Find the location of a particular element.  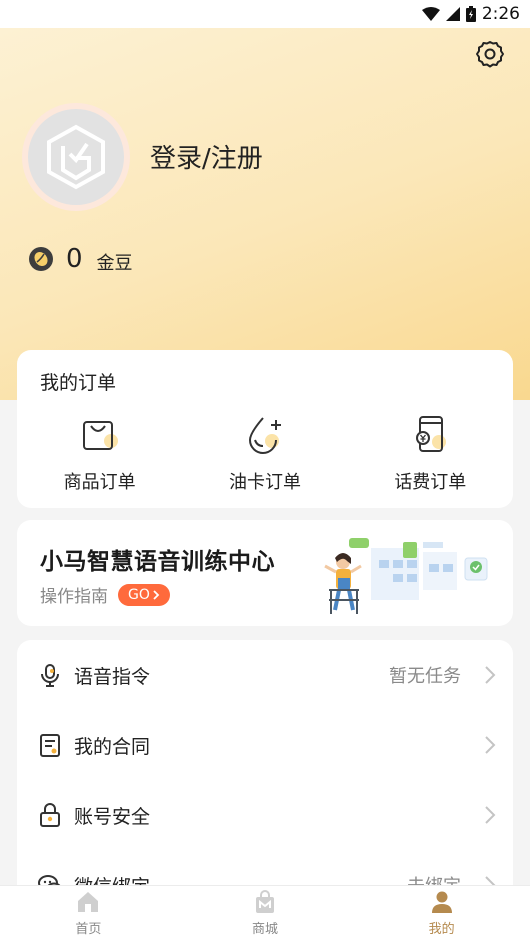

menu-label-voice-command: 语音指令 is located at coordinates (112, 676).